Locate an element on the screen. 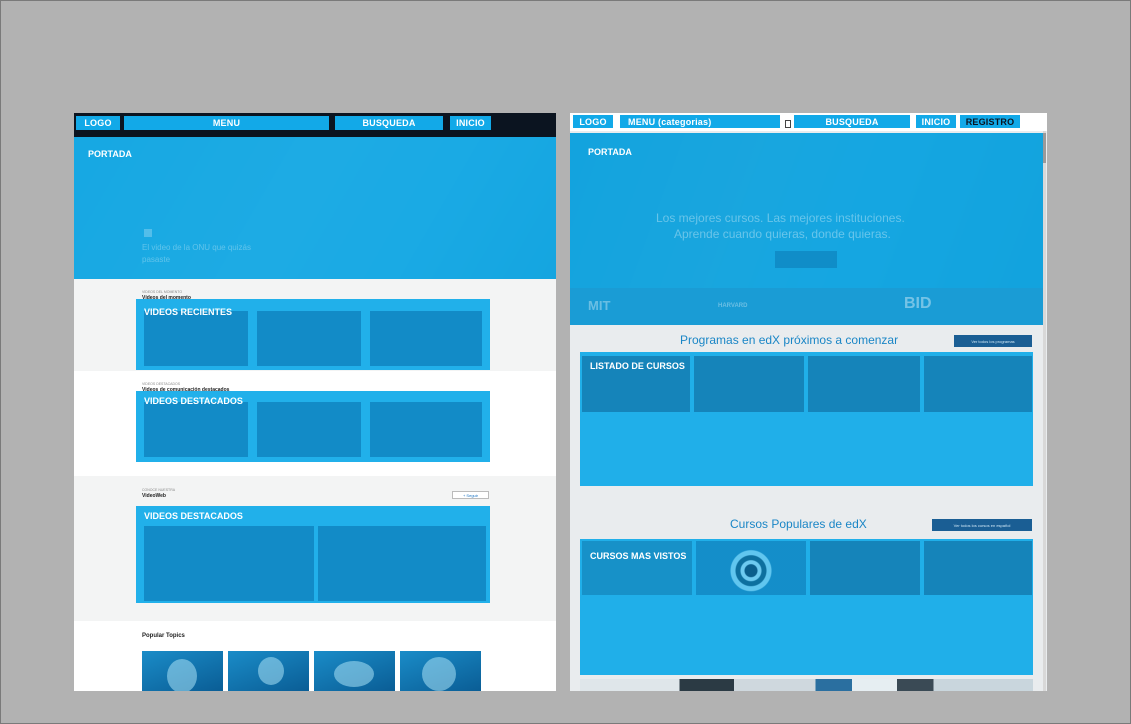  more-courses-strip is located at coordinates (806, 685).